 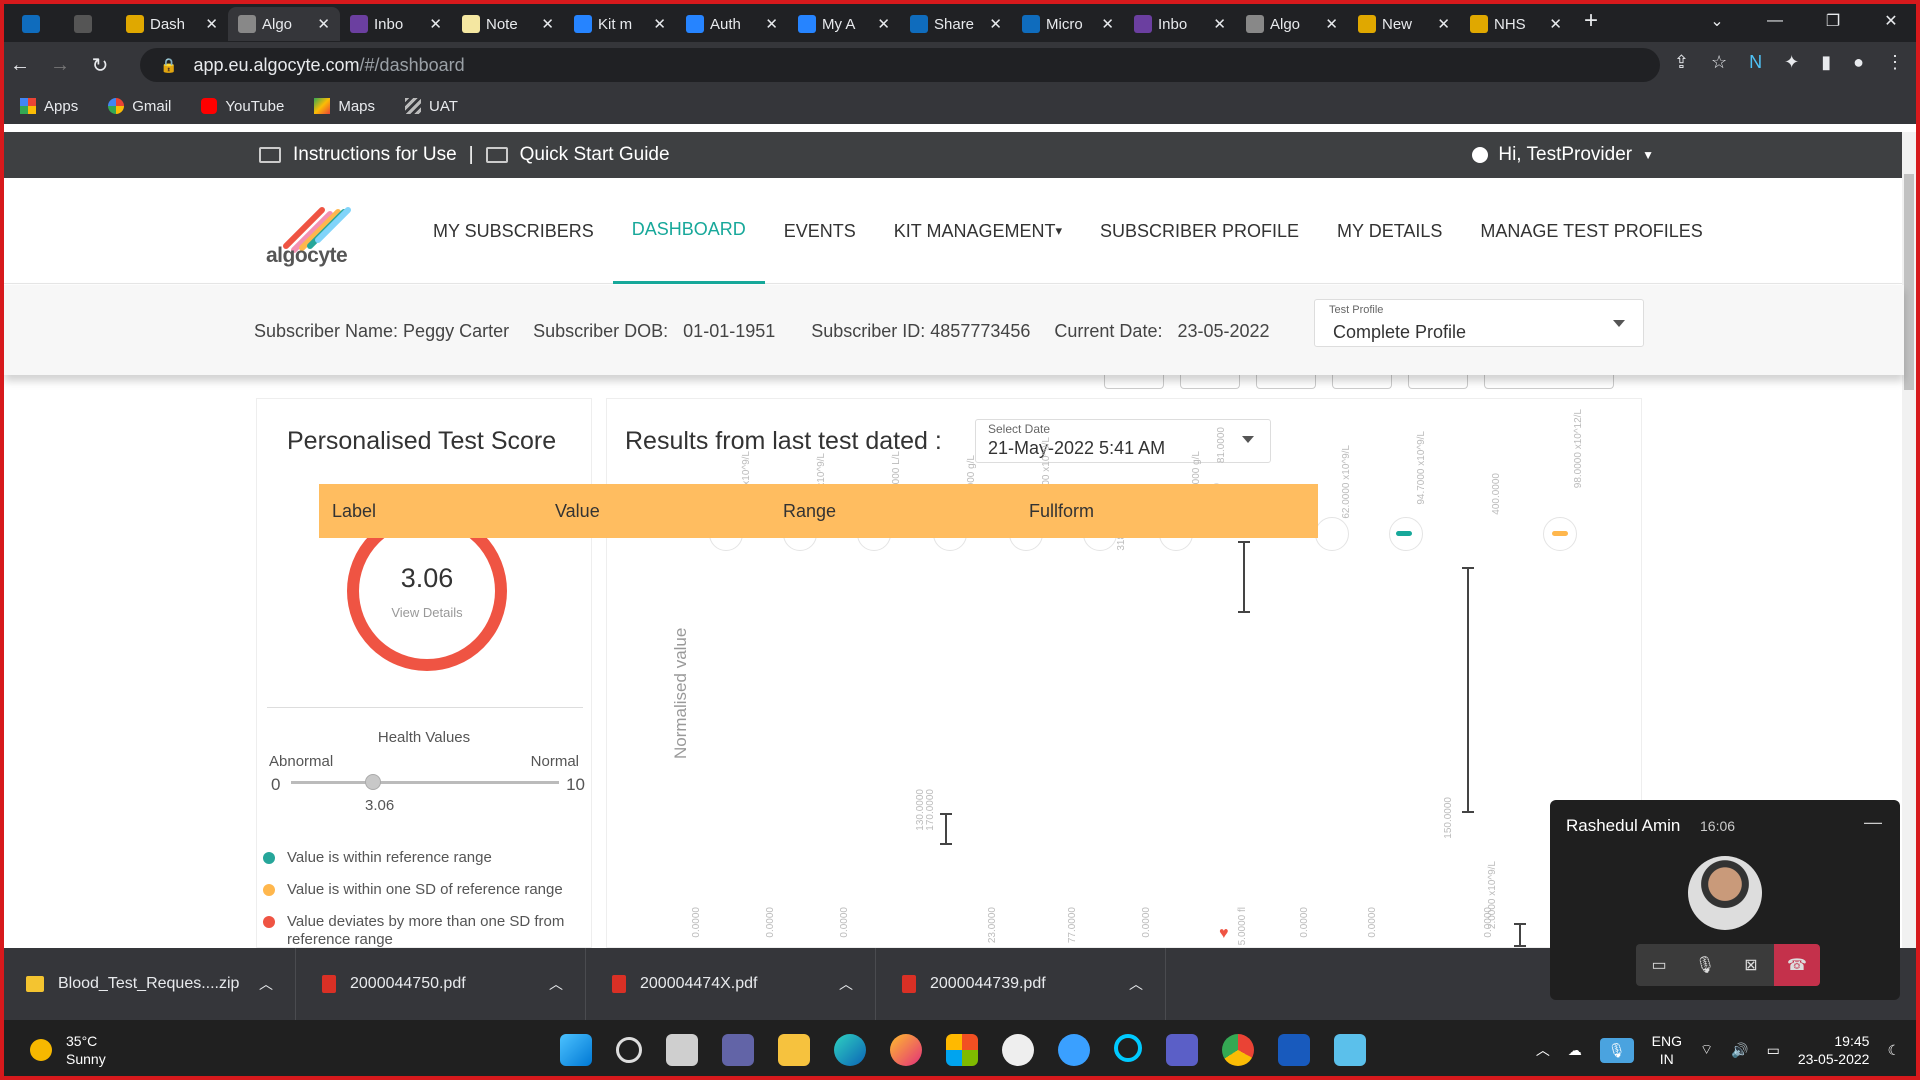 I want to click on puzzle-icon: ✦, so click(x=1791, y=62).